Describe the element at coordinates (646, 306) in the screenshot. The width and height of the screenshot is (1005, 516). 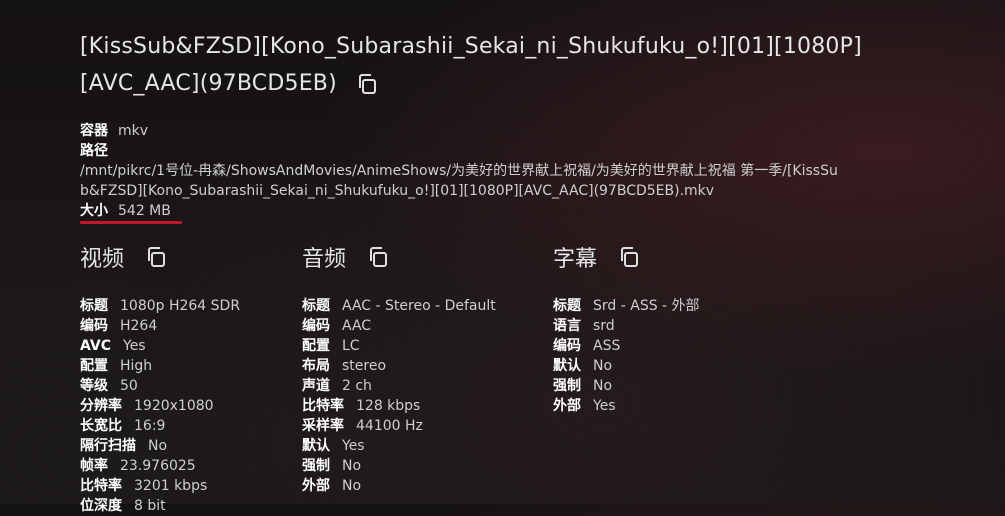
I see `info-value: Srd - ASS - 外部` at that location.